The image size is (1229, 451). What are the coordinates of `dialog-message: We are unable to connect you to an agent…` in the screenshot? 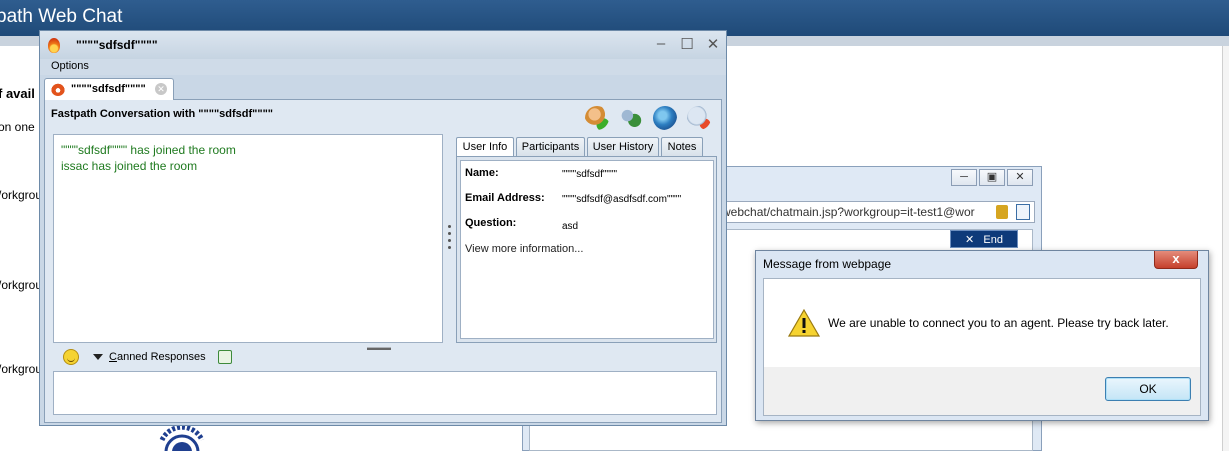 It's located at (998, 323).